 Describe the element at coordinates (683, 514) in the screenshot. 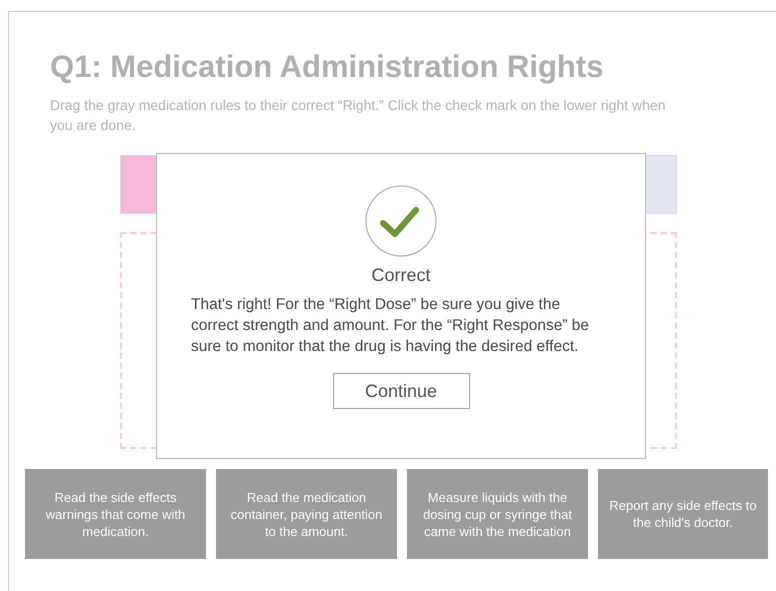

I see `rule-card: Report any side effects to the child's doctor.` at that location.